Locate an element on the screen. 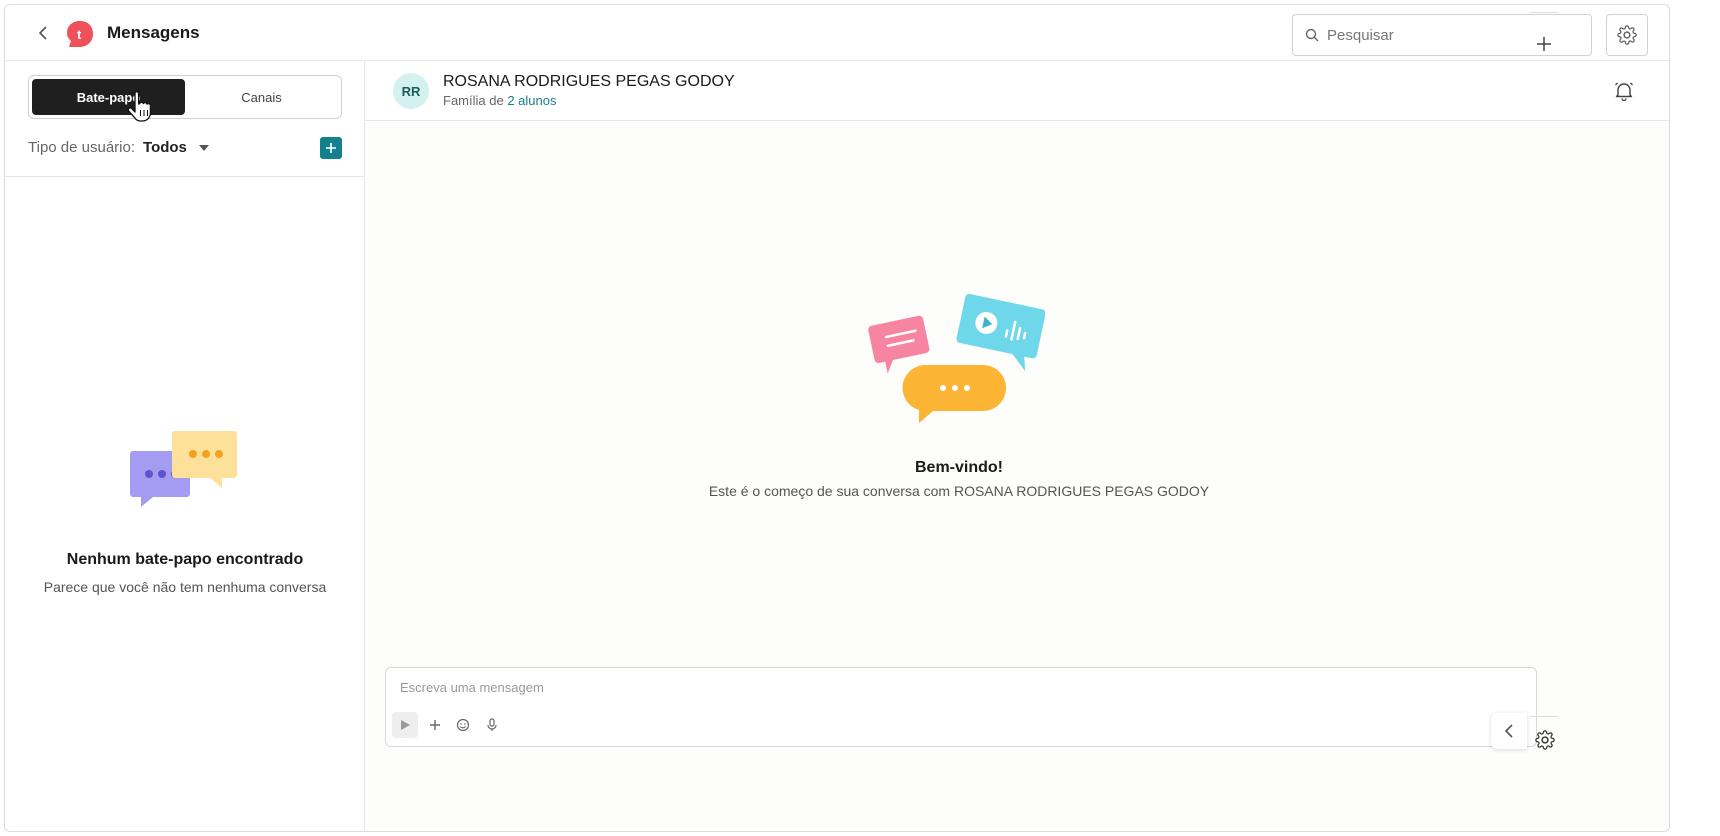 The height and width of the screenshot is (836, 1720). students-link: 2 alunos is located at coordinates (531, 100).